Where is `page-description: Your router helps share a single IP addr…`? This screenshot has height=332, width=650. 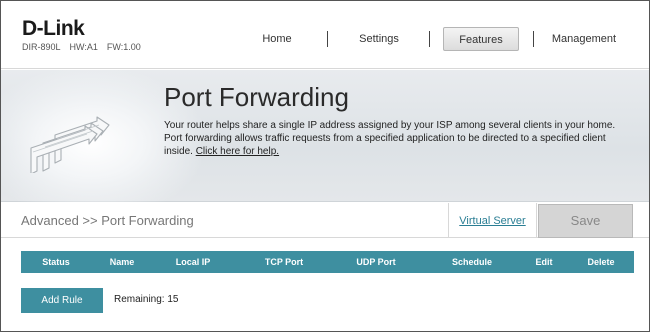
page-description: Your router helps share a single IP addr… is located at coordinates (399, 138).